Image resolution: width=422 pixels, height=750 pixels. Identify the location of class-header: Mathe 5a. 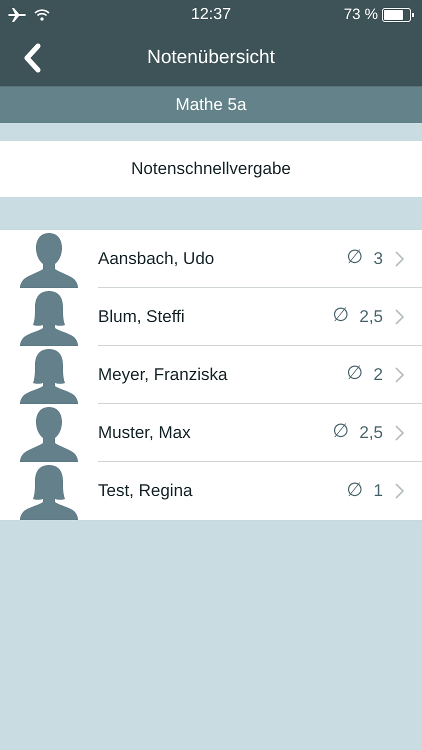
(211, 104).